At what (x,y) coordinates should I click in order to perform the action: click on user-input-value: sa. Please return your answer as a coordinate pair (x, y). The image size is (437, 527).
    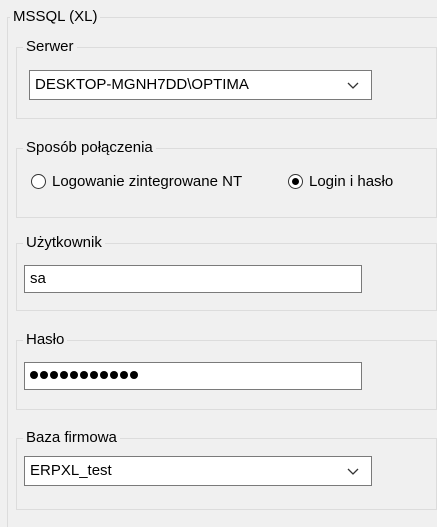
    Looking at the image, I should click on (38, 278).